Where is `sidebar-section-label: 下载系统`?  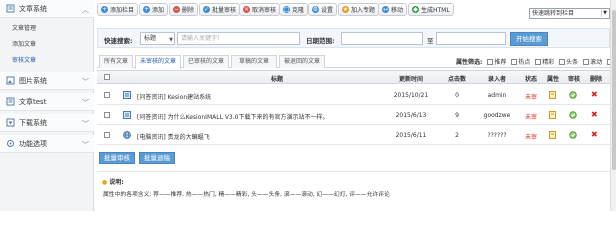
sidebar-section-label: 下载系统 is located at coordinates (33, 122).